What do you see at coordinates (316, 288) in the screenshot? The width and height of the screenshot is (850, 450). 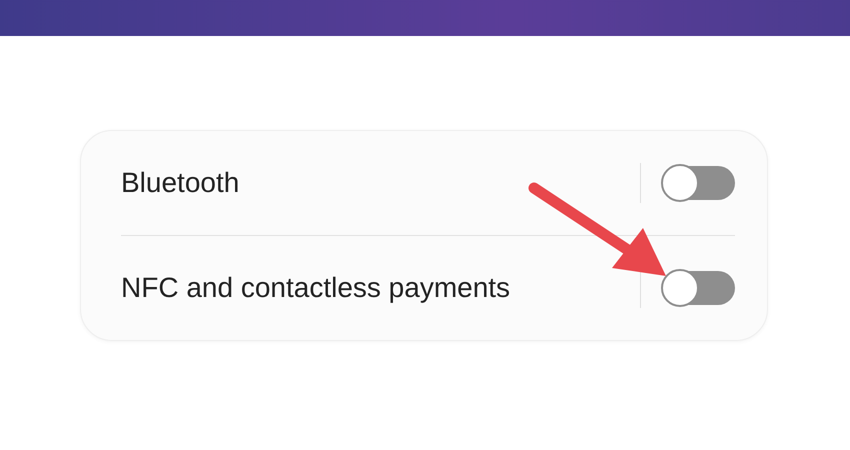 I see `setting-label: NFC and contactless payments` at bounding box center [316, 288].